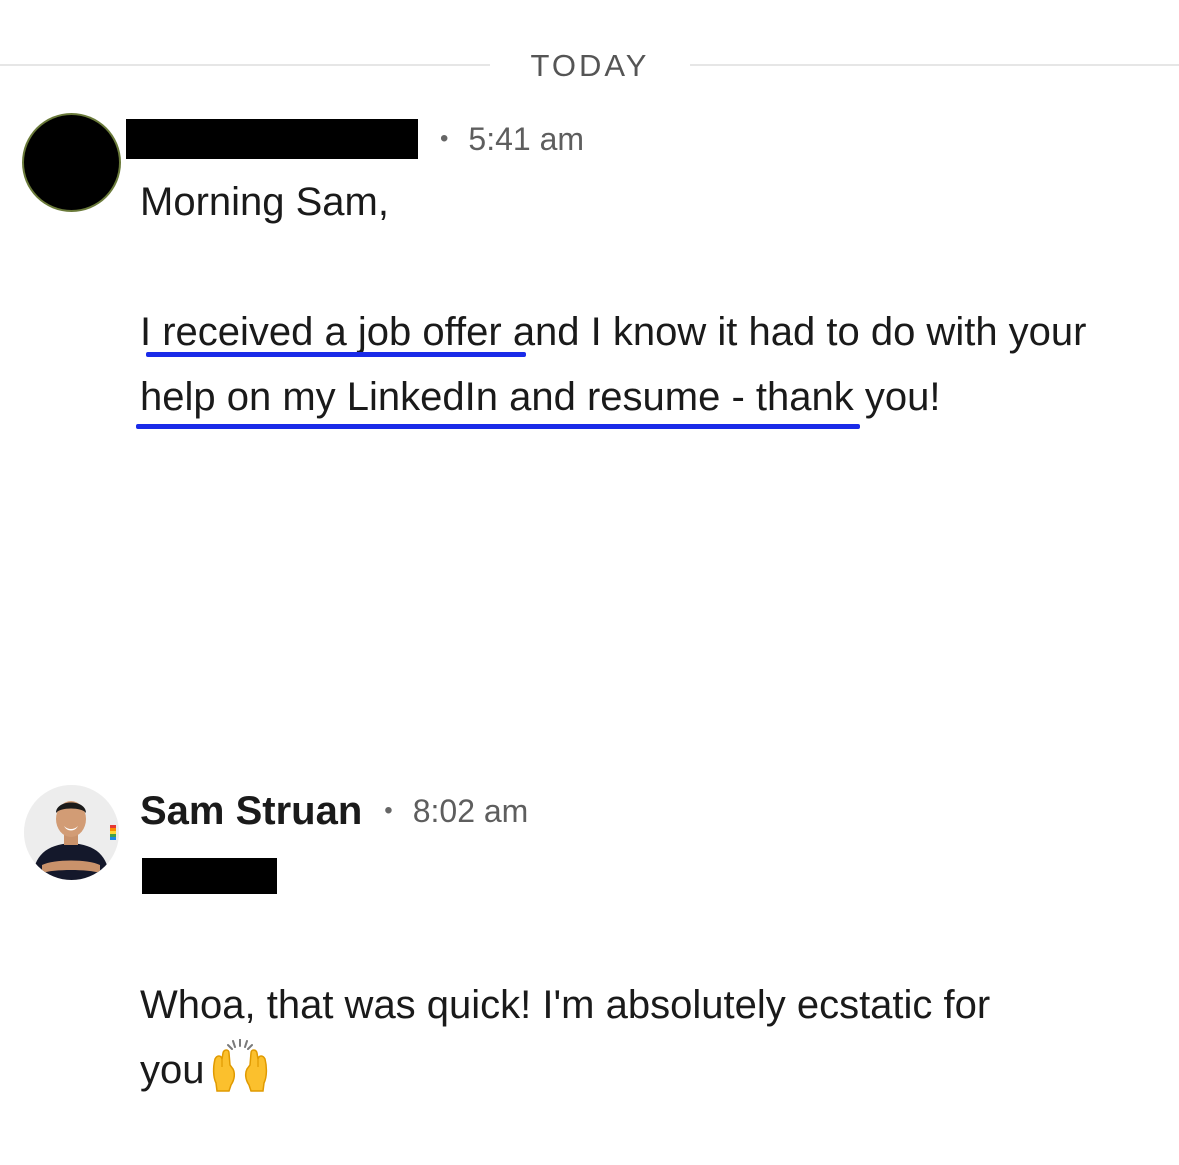  Describe the element at coordinates (71, 162) in the screenshot. I see `avatar-redacted` at that location.